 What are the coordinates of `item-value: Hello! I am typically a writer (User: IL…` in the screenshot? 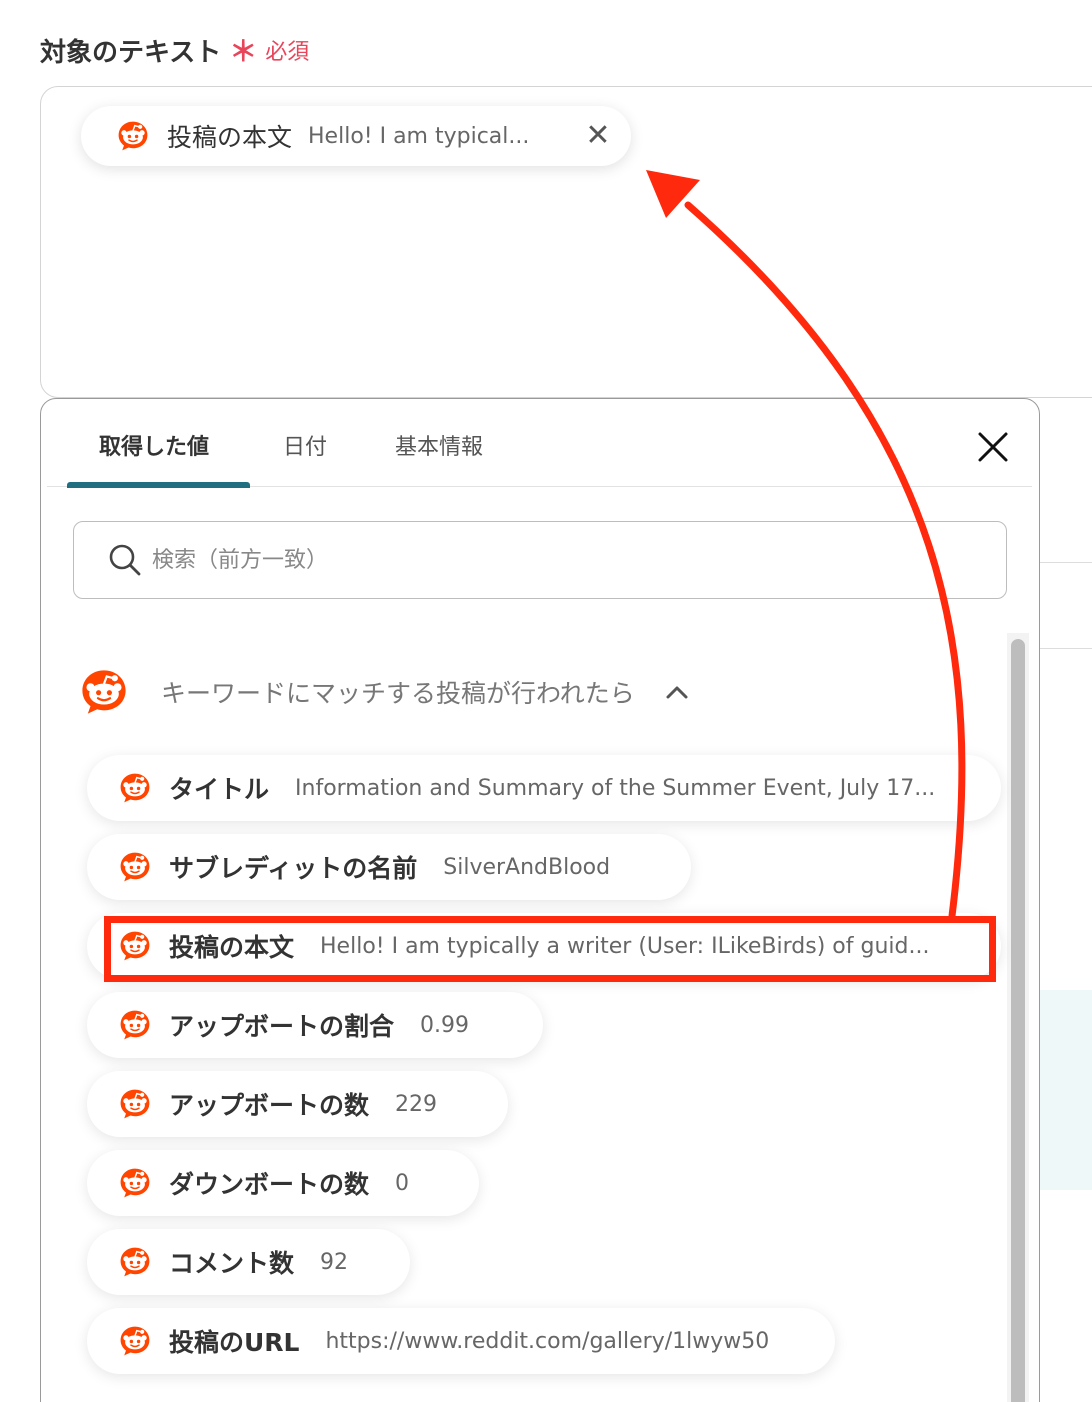 It's located at (625, 946).